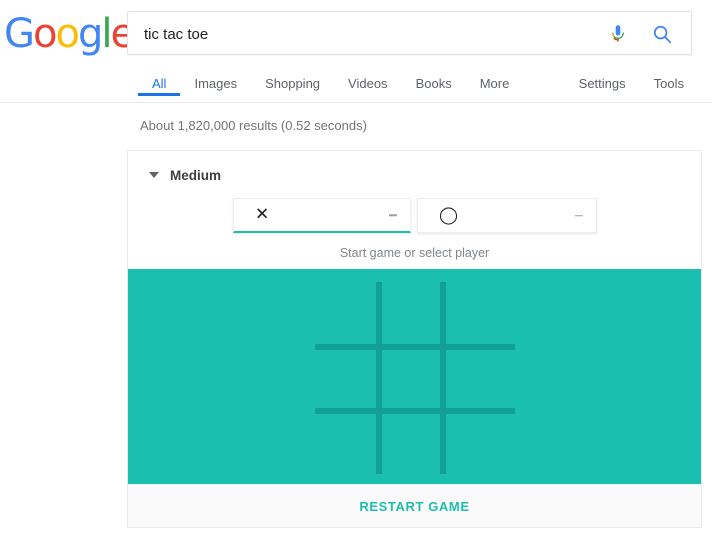 The image size is (712, 533). Describe the element at coordinates (662, 34) in the screenshot. I see `search-icon` at that location.